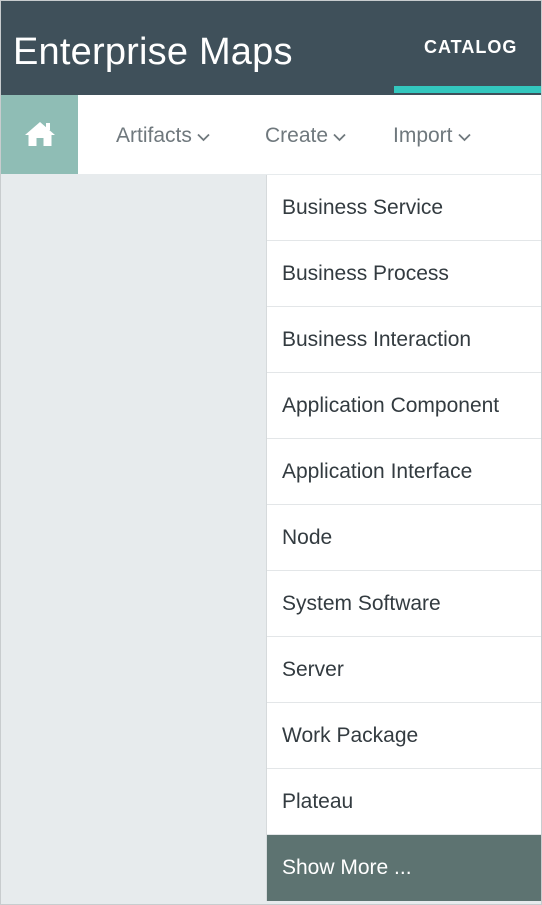 The image size is (542, 905). Describe the element at coordinates (471, 47) in the screenshot. I see `tab-catalog-label: CATALOG` at that location.